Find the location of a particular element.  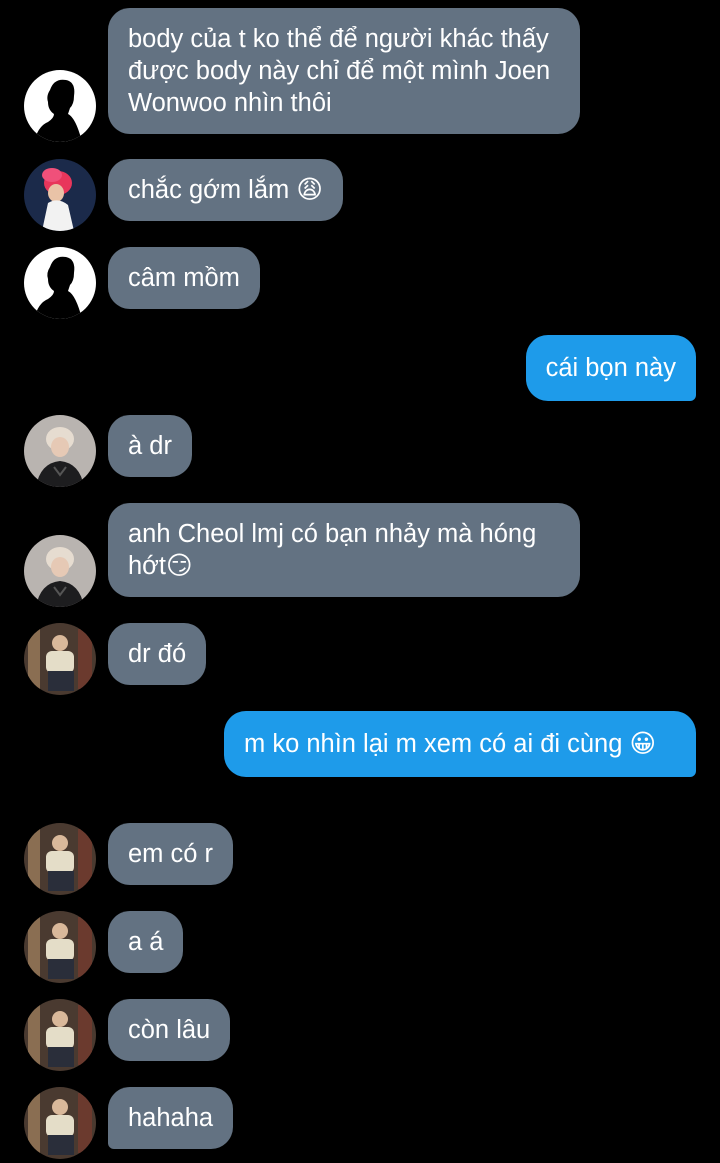

message-bubble: câm mồm is located at coordinates (184, 278).